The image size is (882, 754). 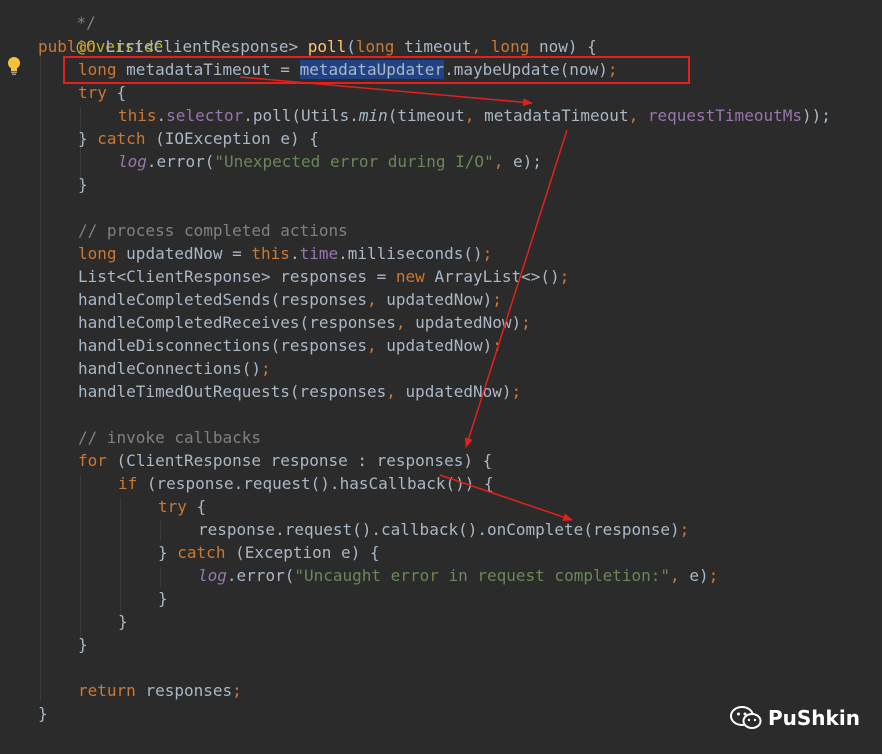 What do you see at coordinates (516, 288) in the screenshot?
I see `arrow-to-loop` at bounding box center [516, 288].